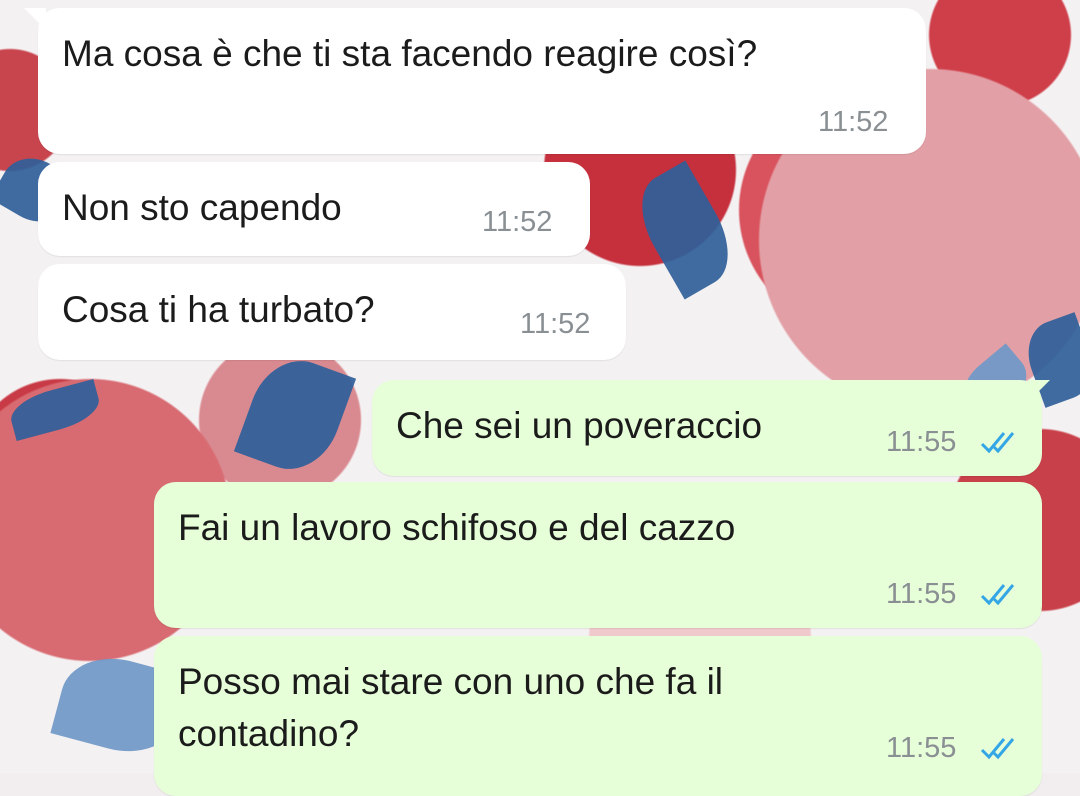  Describe the element at coordinates (202, 207) in the screenshot. I see `message-text: Non sto capendo` at that location.